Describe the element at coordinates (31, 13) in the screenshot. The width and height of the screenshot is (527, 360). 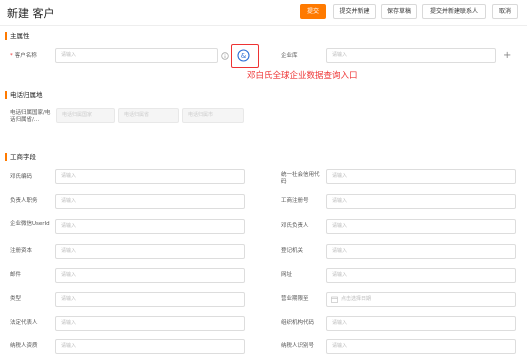
I see `page-title: 新建 客户` at that location.